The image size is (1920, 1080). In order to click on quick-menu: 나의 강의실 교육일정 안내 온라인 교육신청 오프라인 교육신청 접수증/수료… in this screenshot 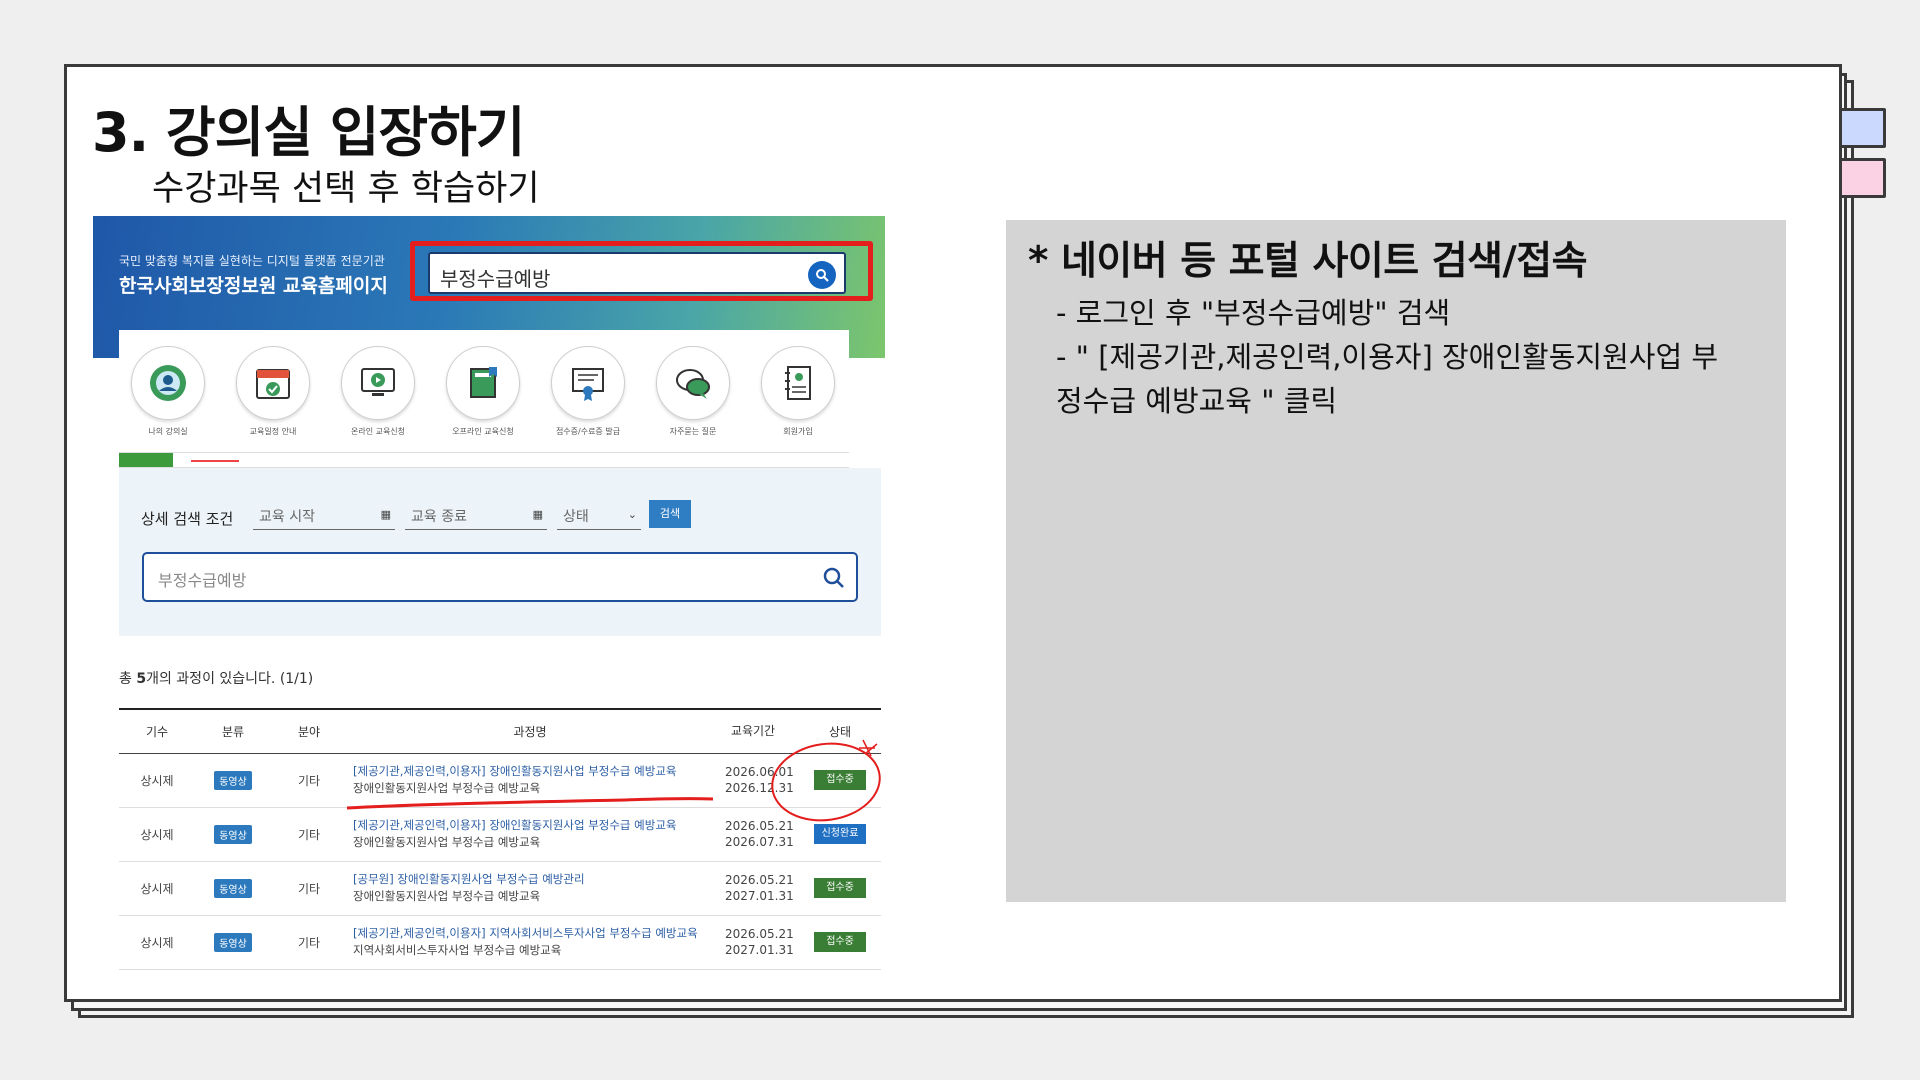, I will do `click(484, 383)`.